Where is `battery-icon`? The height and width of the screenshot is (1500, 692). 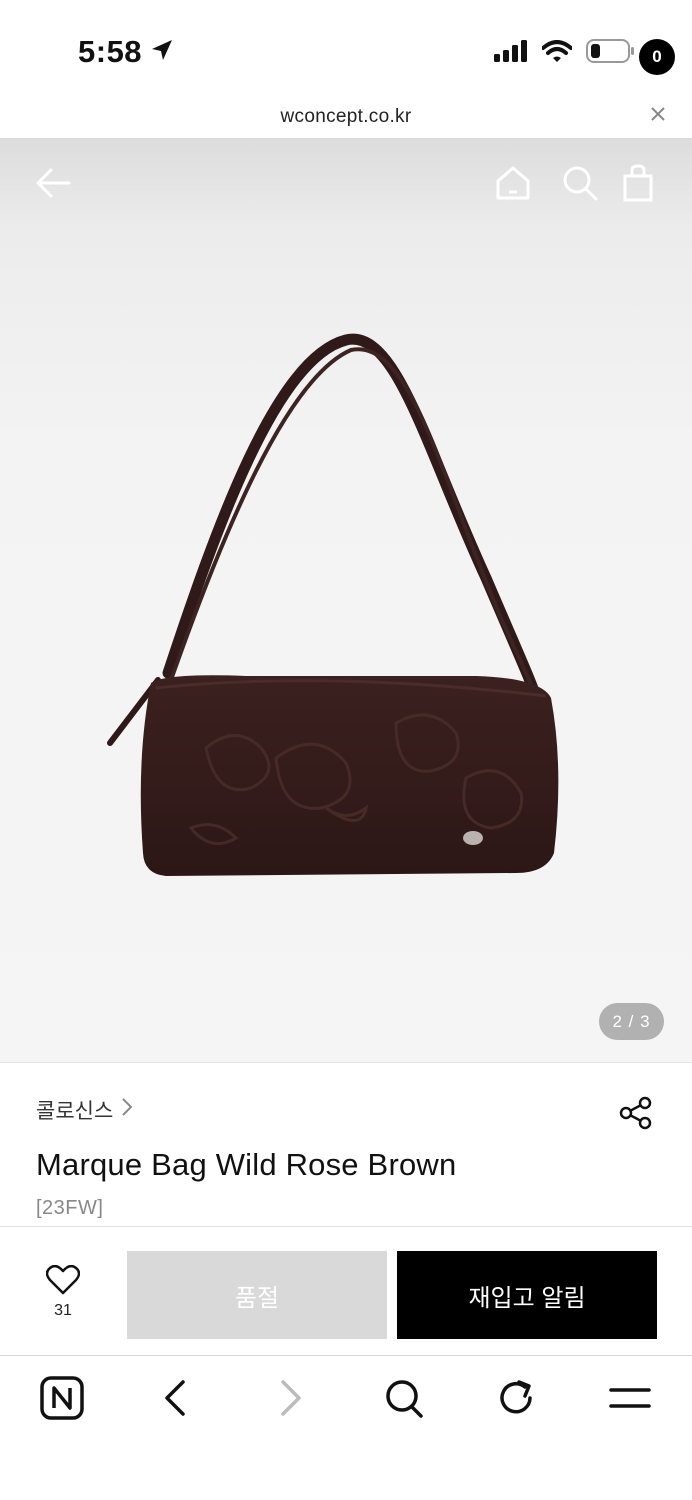
battery-icon is located at coordinates (611, 53).